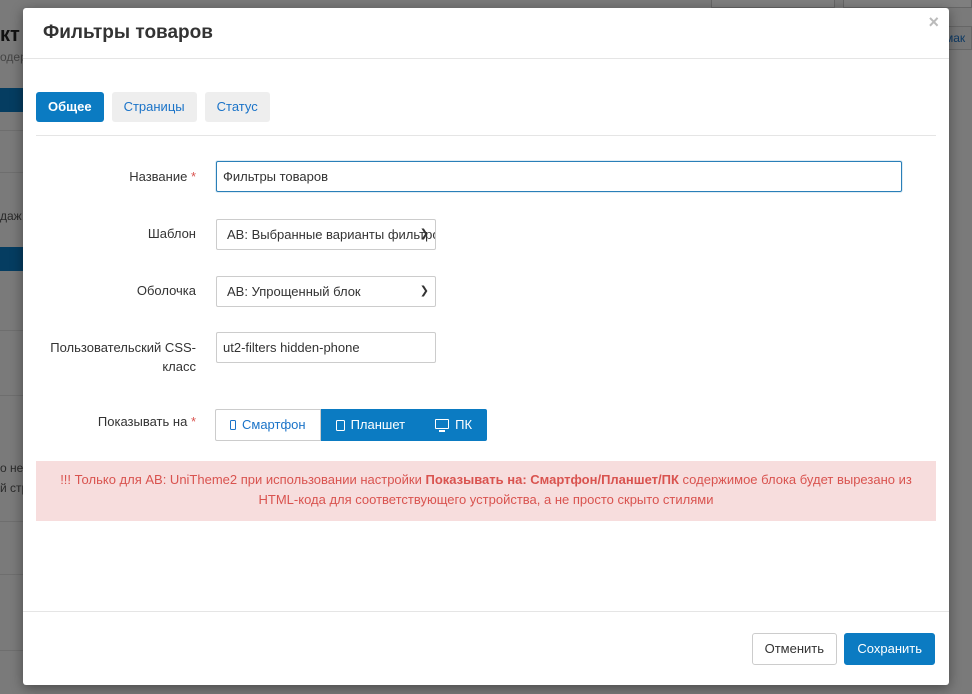  Describe the element at coordinates (233, 425) in the screenshot. I see `smartphone-icon` at that location.